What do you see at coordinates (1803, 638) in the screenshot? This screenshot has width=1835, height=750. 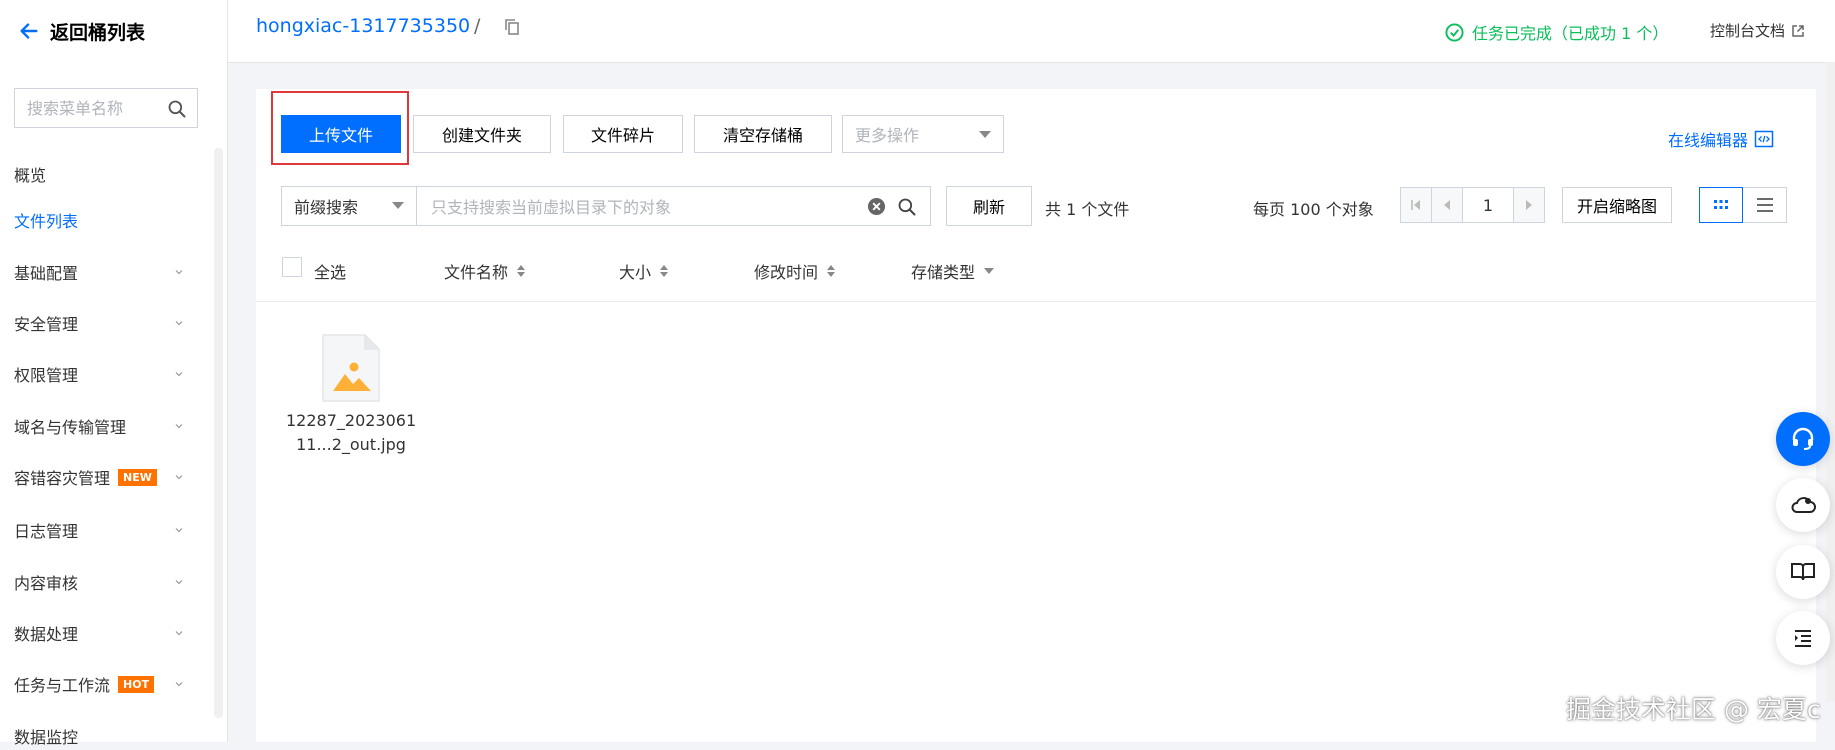 I see `outline-menu-button` at bounding box center [1803, 638].